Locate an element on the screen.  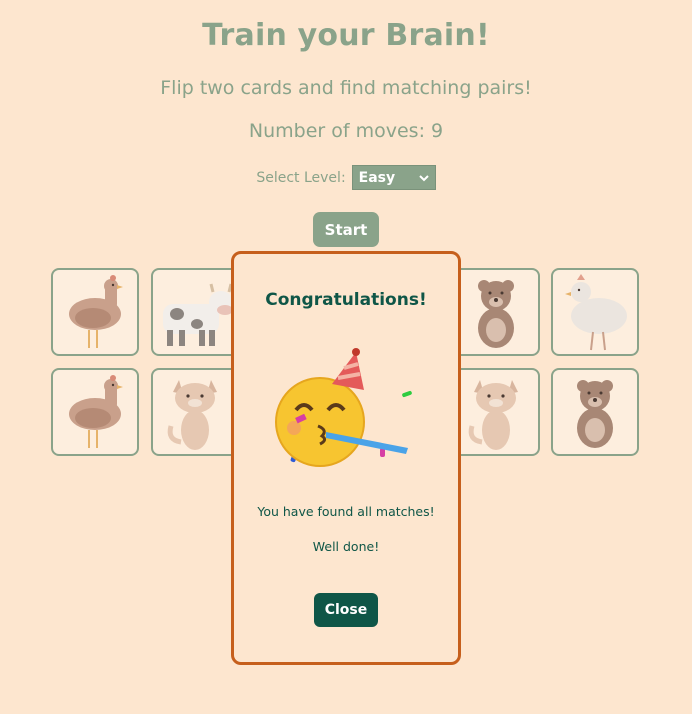
level-selector-row: Select Level: Easy is located at coordinates (346, 177).